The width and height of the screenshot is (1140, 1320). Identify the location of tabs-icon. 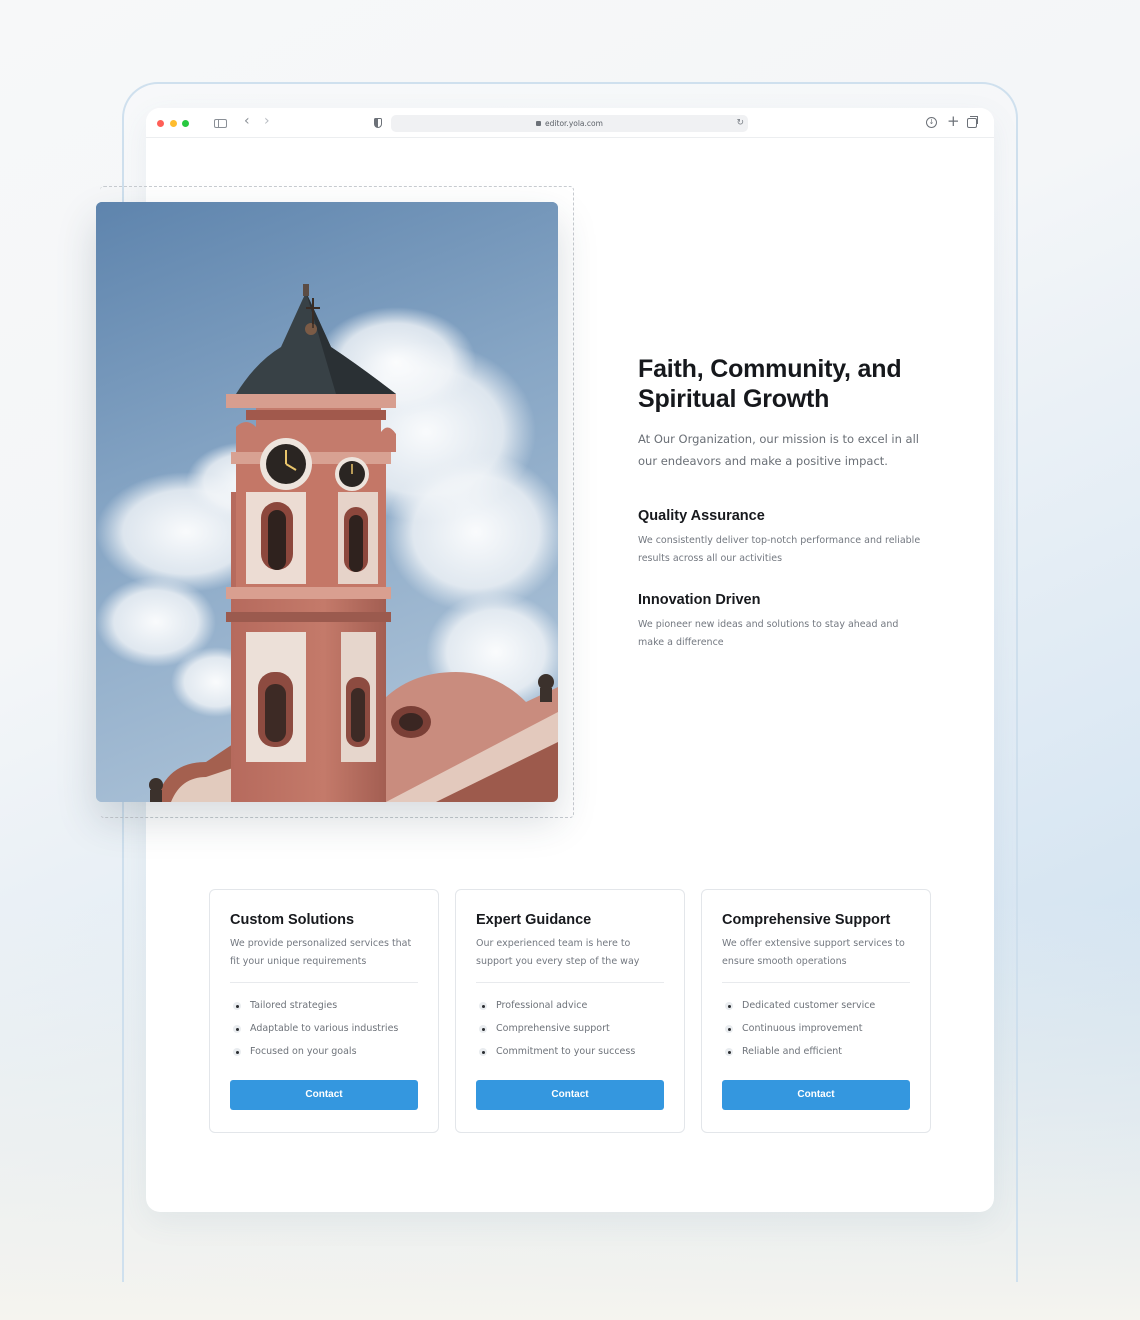
(972, 122).